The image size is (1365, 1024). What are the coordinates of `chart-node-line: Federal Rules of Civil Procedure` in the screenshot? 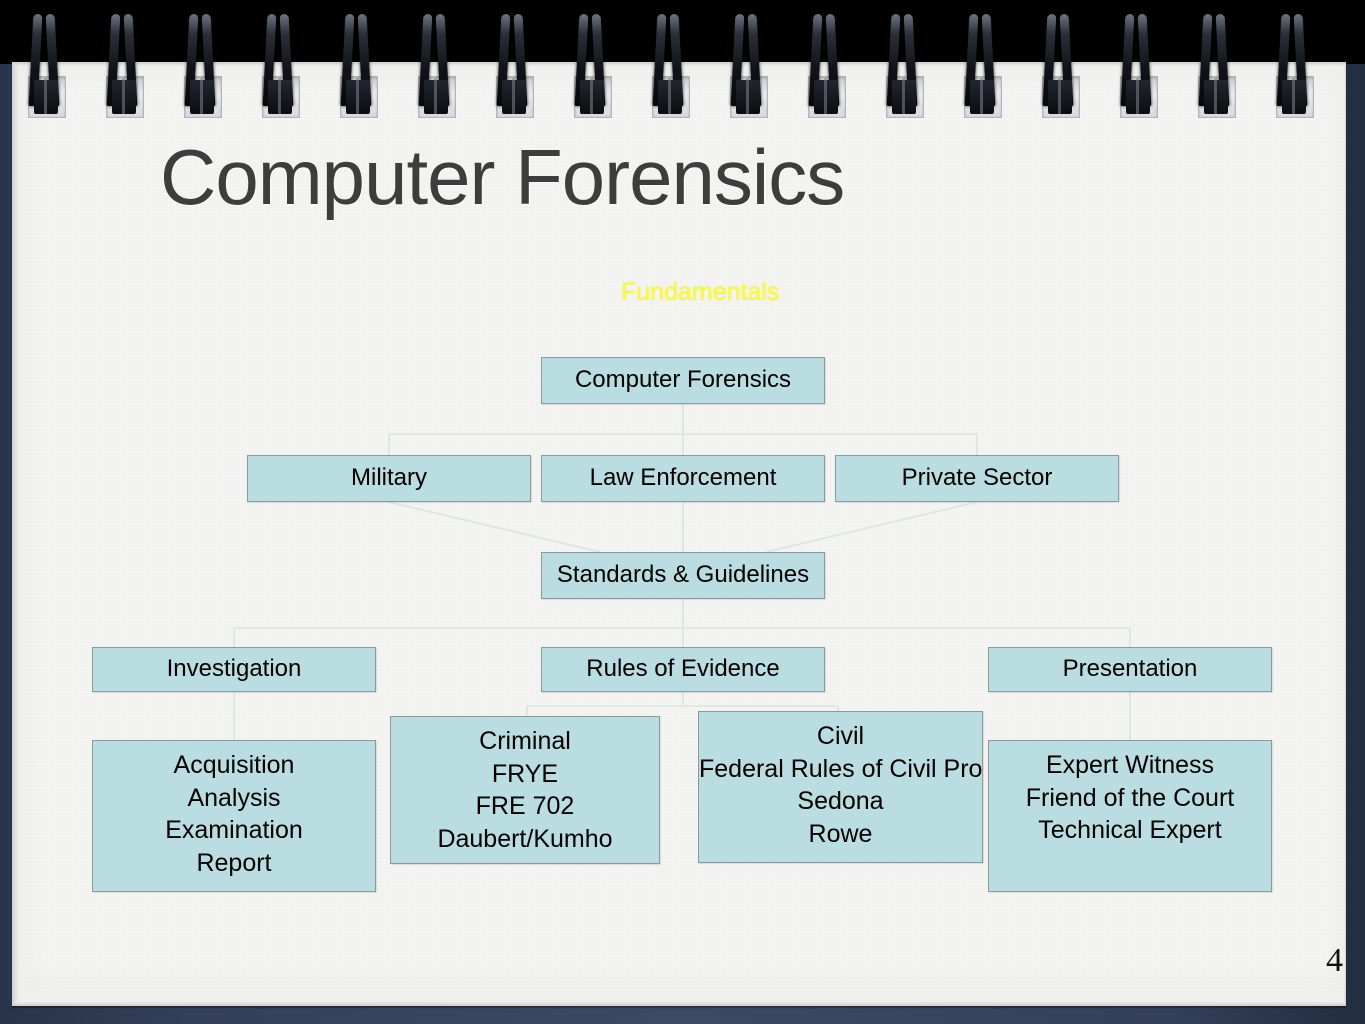 It's located at (841, 768).